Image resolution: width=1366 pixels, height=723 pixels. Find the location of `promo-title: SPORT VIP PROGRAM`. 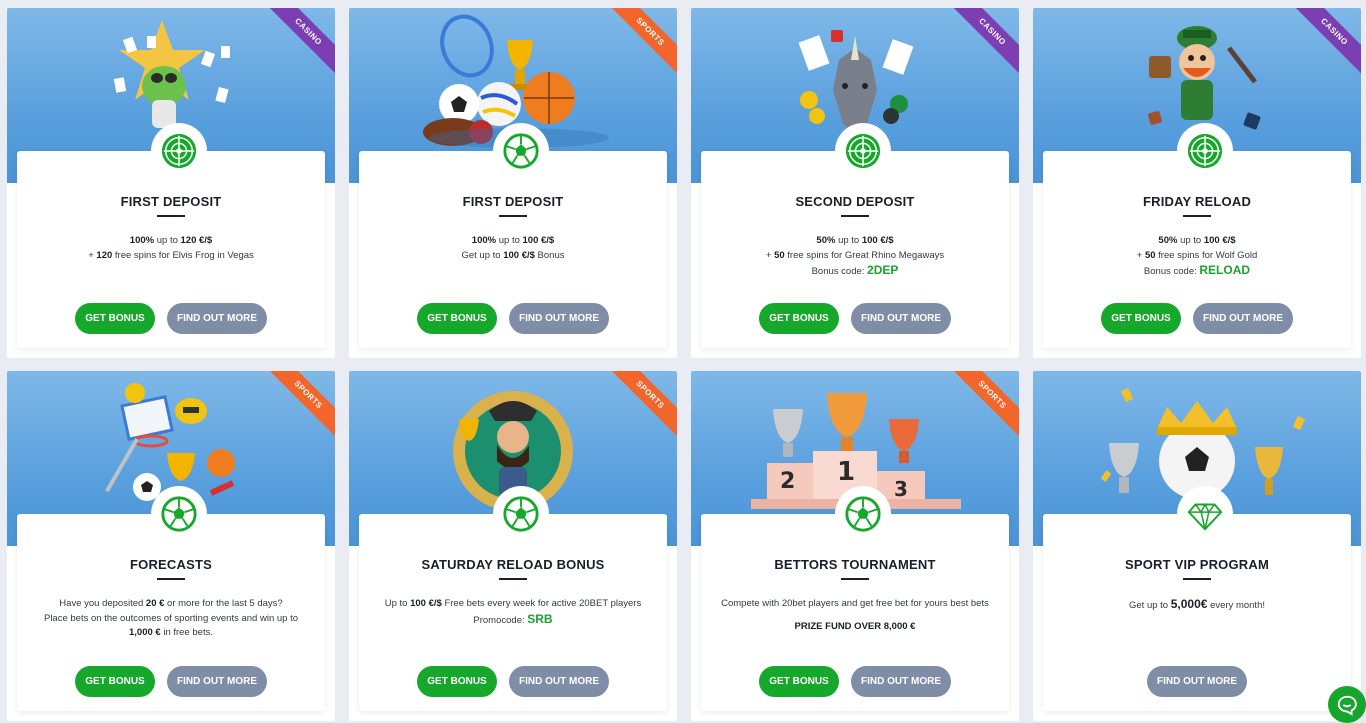

promo-title: SPORT VIP PROGRAM is located at coordinates (1196, 564).